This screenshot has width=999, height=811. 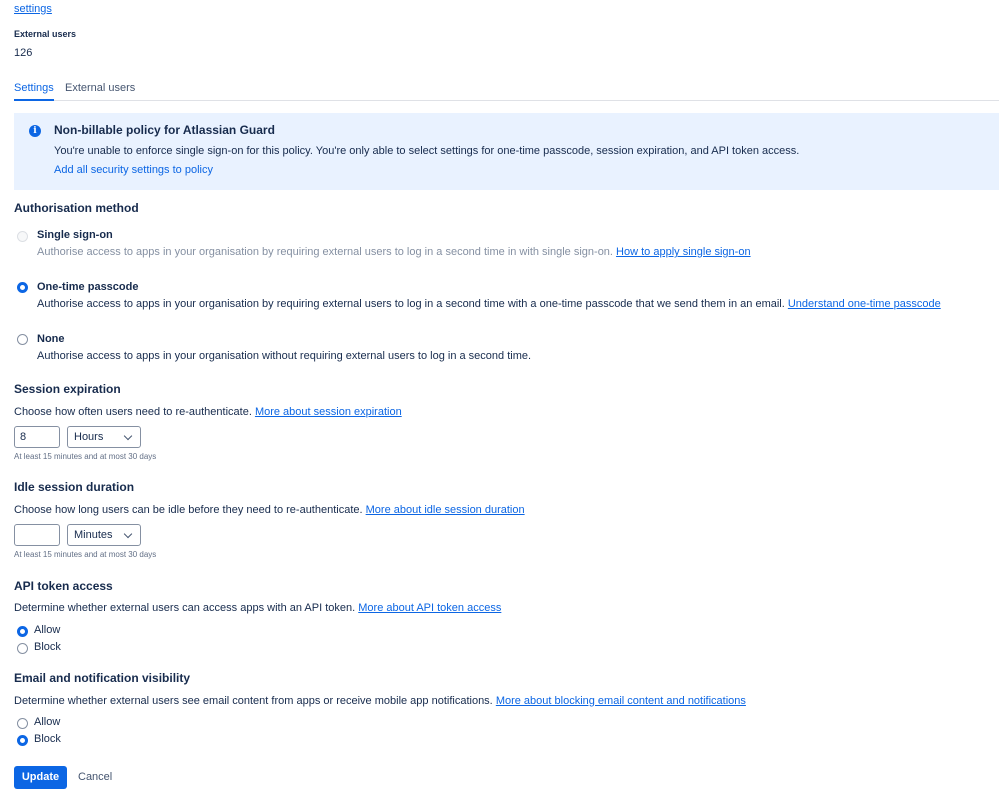 I want to click on tab-bar: Settings External users, so click(x=506, y=91).